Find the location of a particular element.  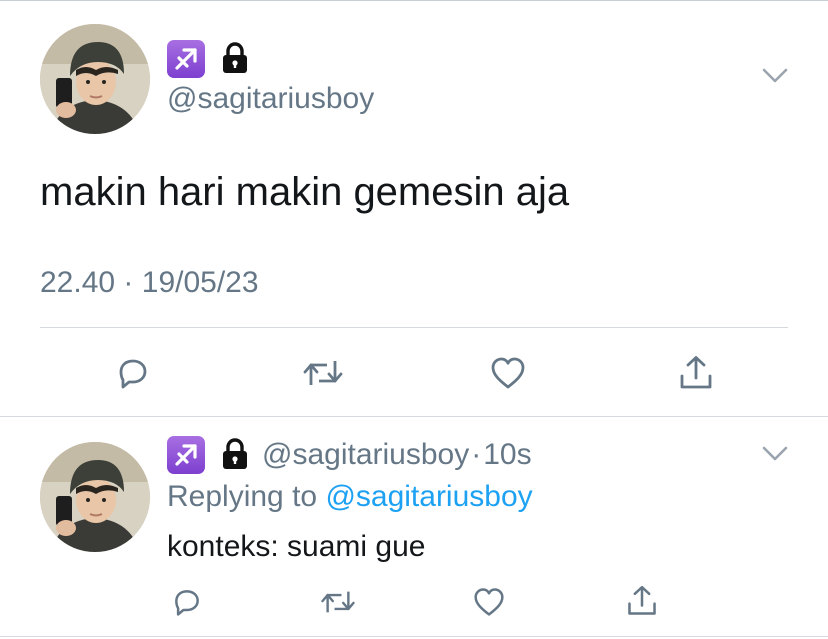

reply-author-handle: @sagitariusboy is located at coordinates (365, 454).